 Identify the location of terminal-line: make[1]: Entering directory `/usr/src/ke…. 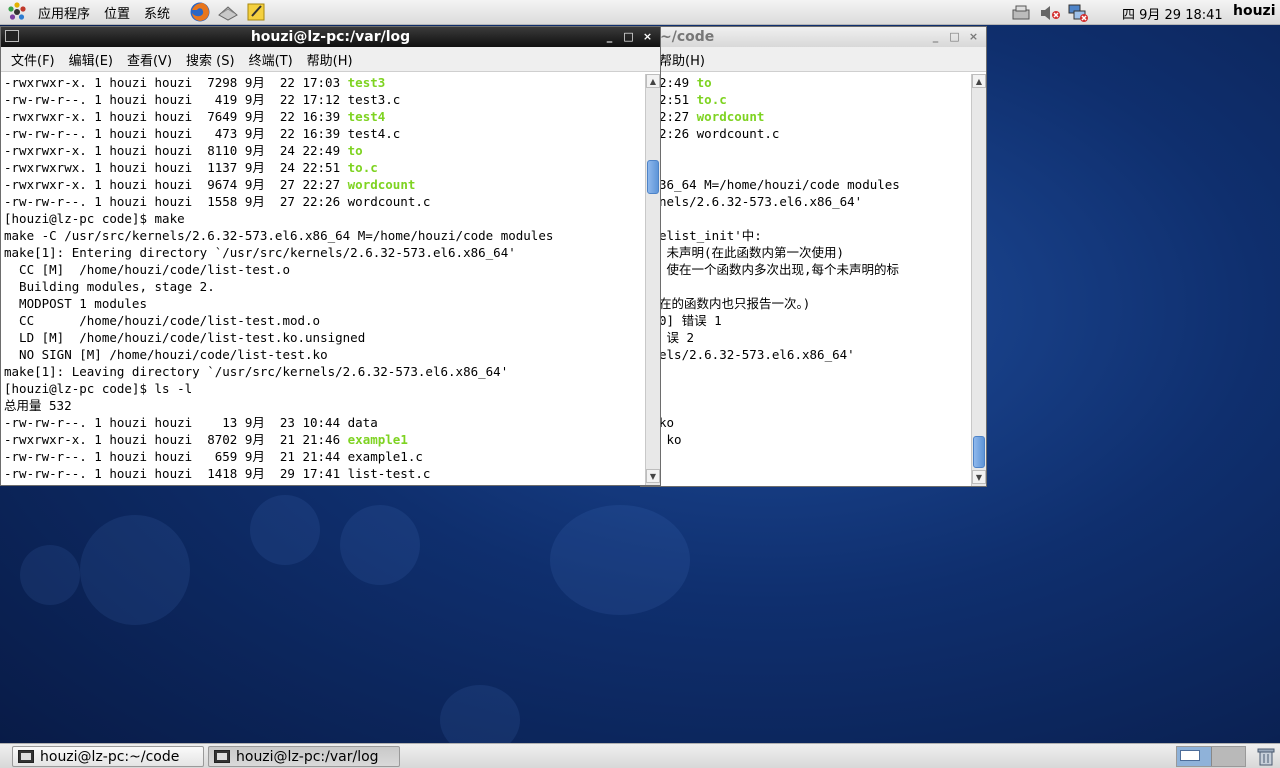
(260, 252).